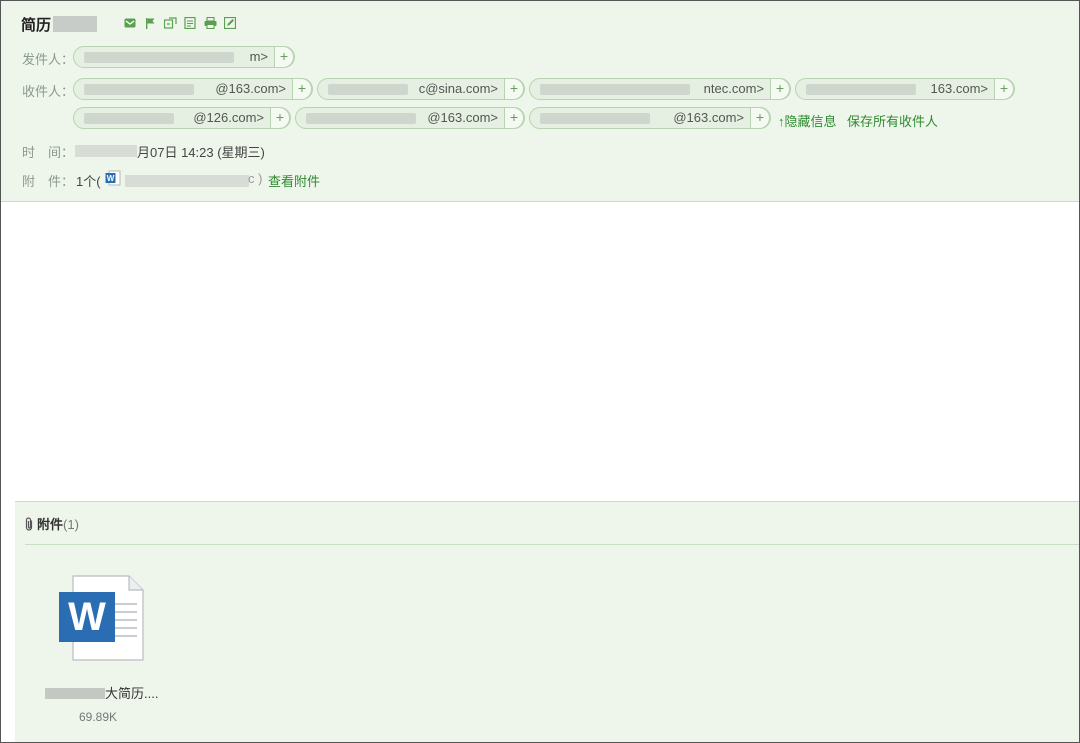 The image size is (1080, 743). What do you see at coordinates (807, 120) in the screenshot?
I see `hide-info-link: ↑隐藏信息` at bounding box center [807, 120].